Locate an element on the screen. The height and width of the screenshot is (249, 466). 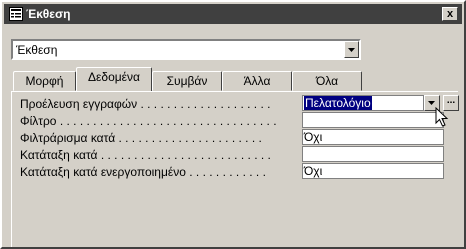
tab-data: Δεδομένα is located at coordinates (114, 79).